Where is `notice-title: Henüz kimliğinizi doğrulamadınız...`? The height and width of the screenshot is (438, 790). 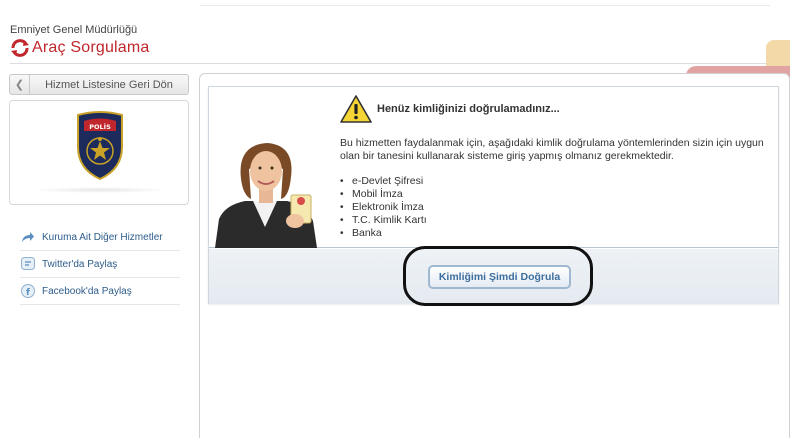
notice-title: Henüz kimliğinizi doğrulamadınız... is located at coordinates (468, 109).